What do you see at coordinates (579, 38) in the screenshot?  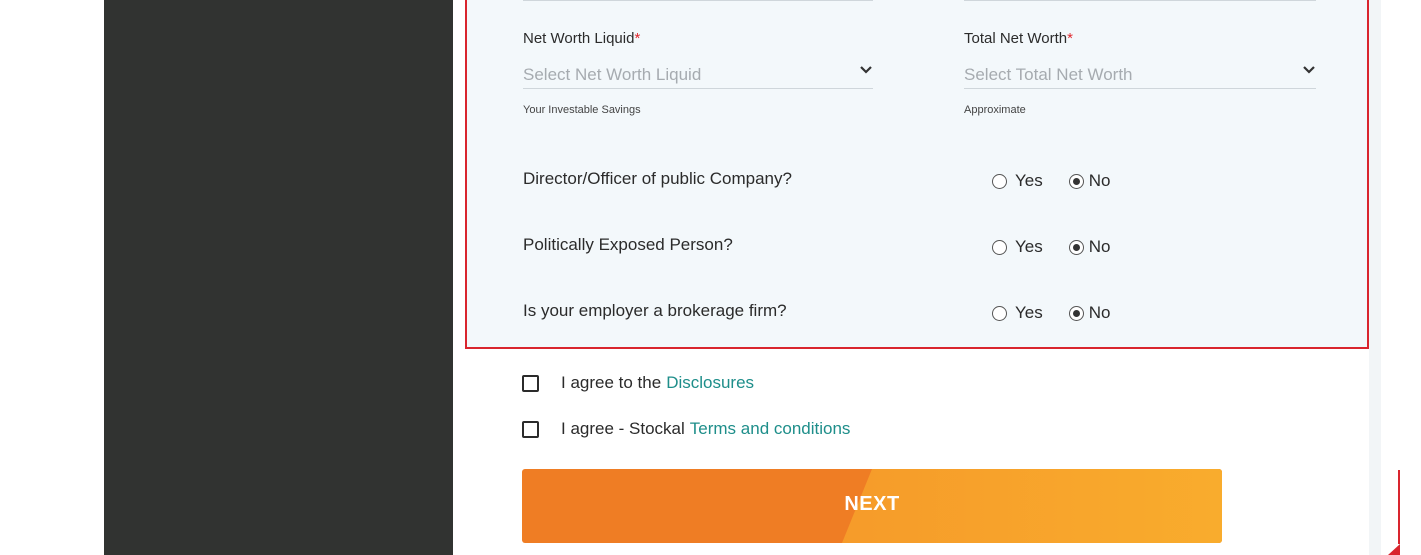 I see `net-worth-liquid-label-text: Net Worth Liquid` at bounding box center [579, 38].